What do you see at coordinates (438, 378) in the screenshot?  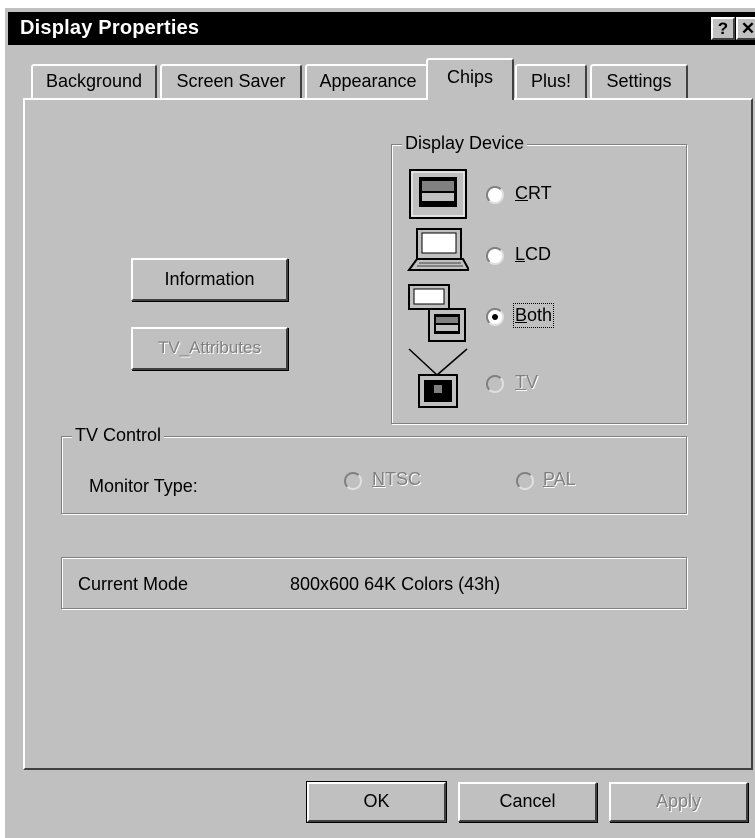 I see `tv-icon` at bounding box center [438, 378].